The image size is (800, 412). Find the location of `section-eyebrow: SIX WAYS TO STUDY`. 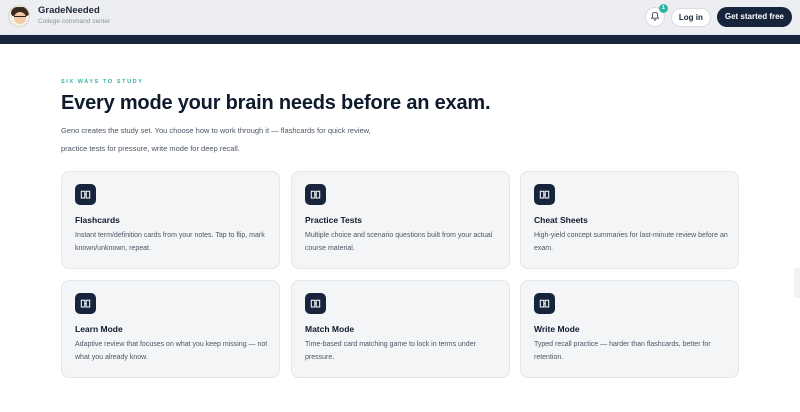

section-eyebrow: SIX WAYS TO STUDY is located at coordinates (102, 82).